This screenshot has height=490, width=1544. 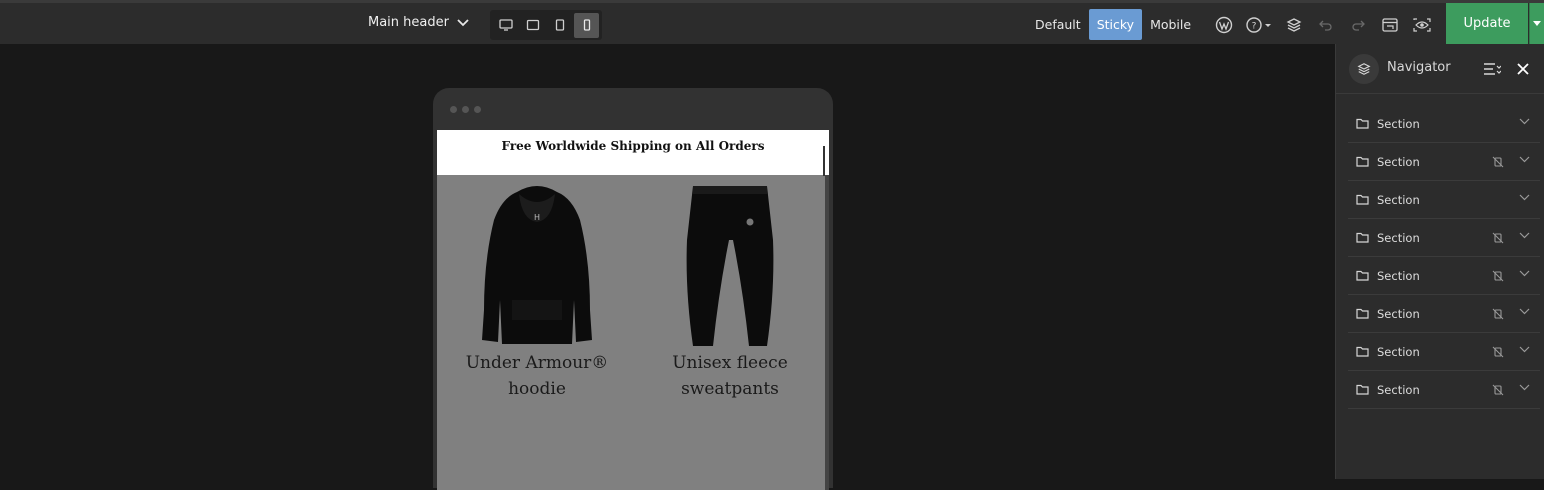 I want to click on update-button: Update, so click(x=1487, y=23).